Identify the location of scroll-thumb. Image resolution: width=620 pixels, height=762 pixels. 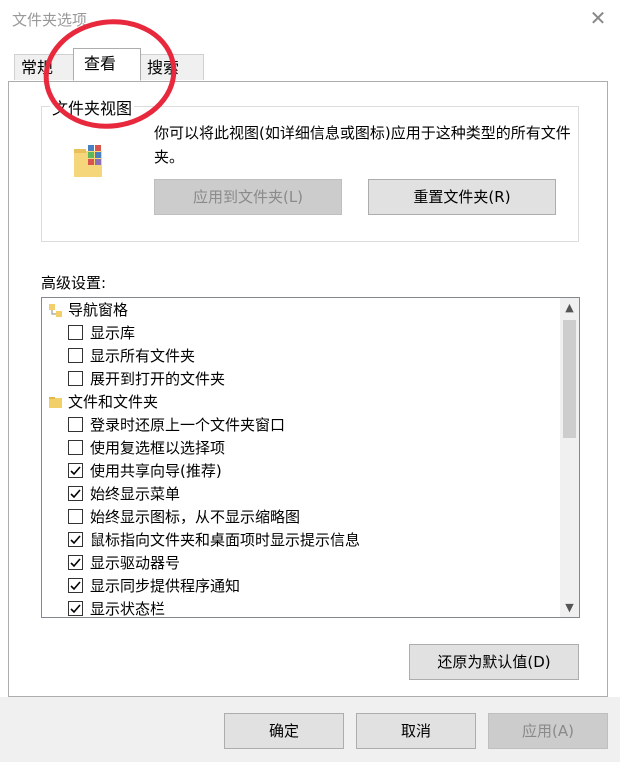
(569, 379).